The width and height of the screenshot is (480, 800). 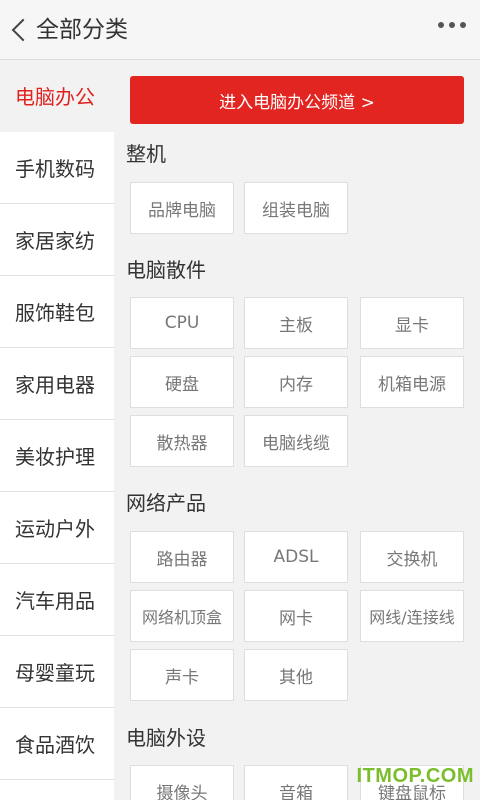 What do you see at coordinates (146, 154) in the screenshot?
I see `section-title-complete-machines: 整机` at bounding box center [146, 154].